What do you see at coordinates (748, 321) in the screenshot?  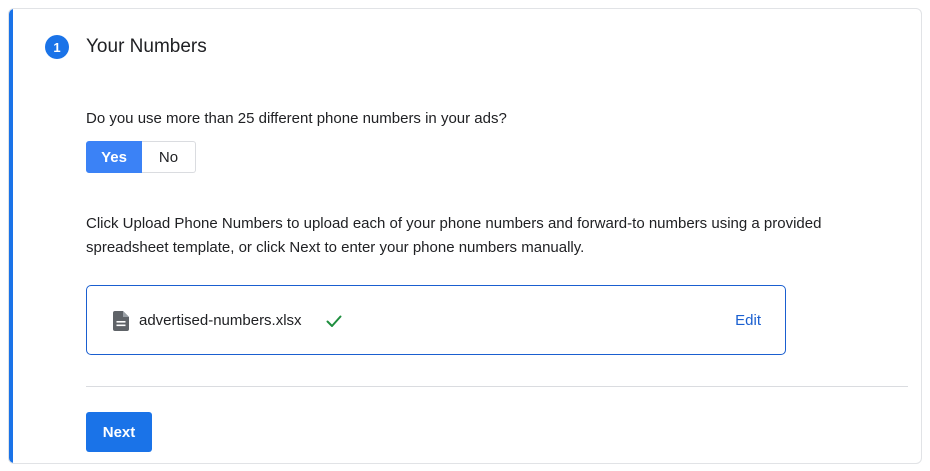 I see `edit-file-link: Edit` at bounding box center [748, 321].